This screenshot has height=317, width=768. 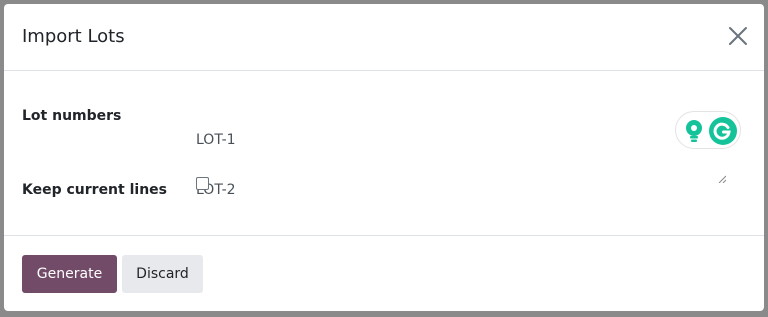 I want to click on discard-button: Discard, so click(x=162, y=274).